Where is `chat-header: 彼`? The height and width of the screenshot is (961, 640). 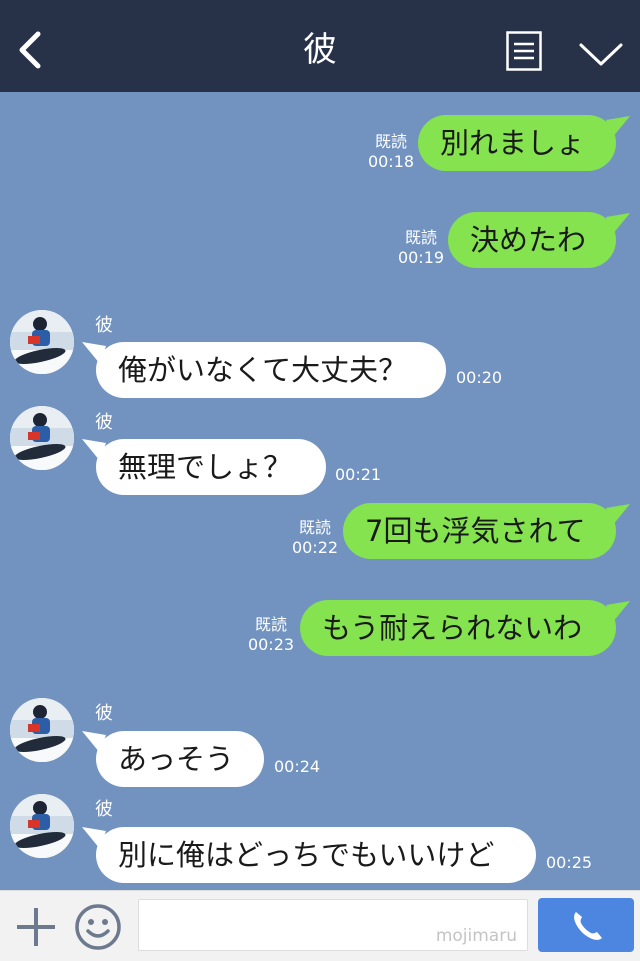 chat-header: 彼 is located at coordinates (320, 46).